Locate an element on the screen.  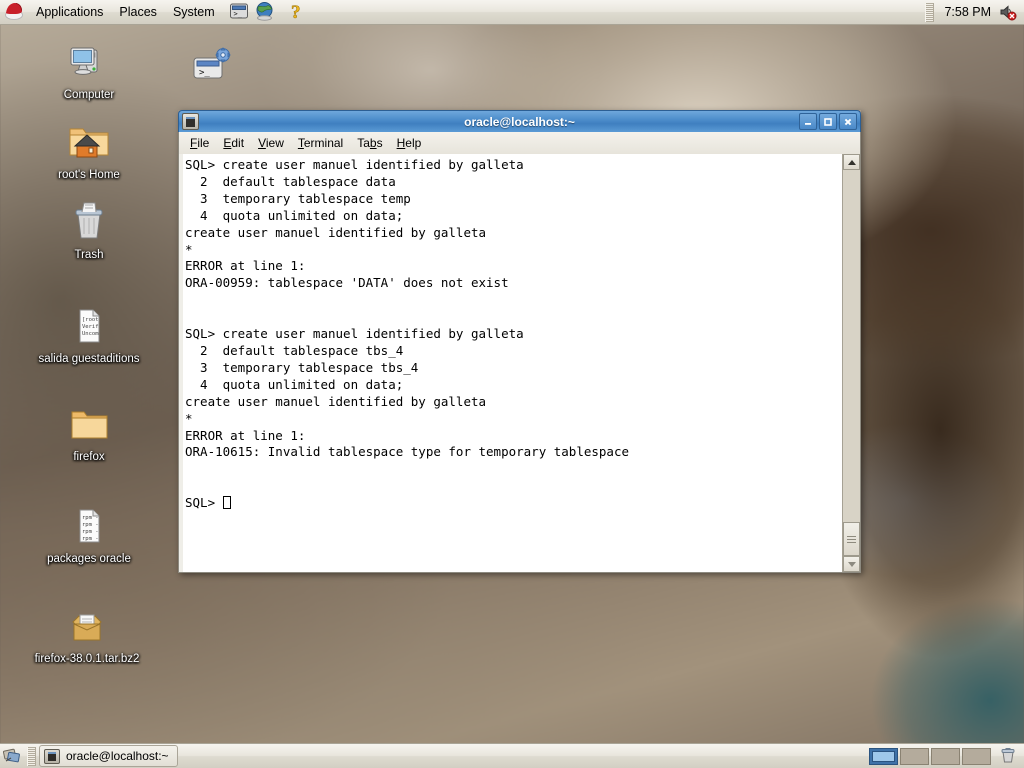
bottom-panel: oracle@localhost:~ is located at coordinates (512, 755).